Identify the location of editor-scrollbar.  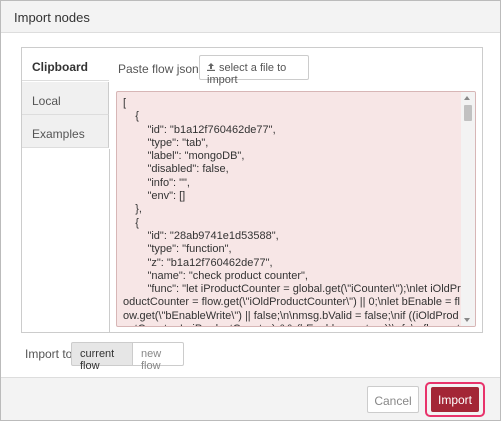
(468, 209).